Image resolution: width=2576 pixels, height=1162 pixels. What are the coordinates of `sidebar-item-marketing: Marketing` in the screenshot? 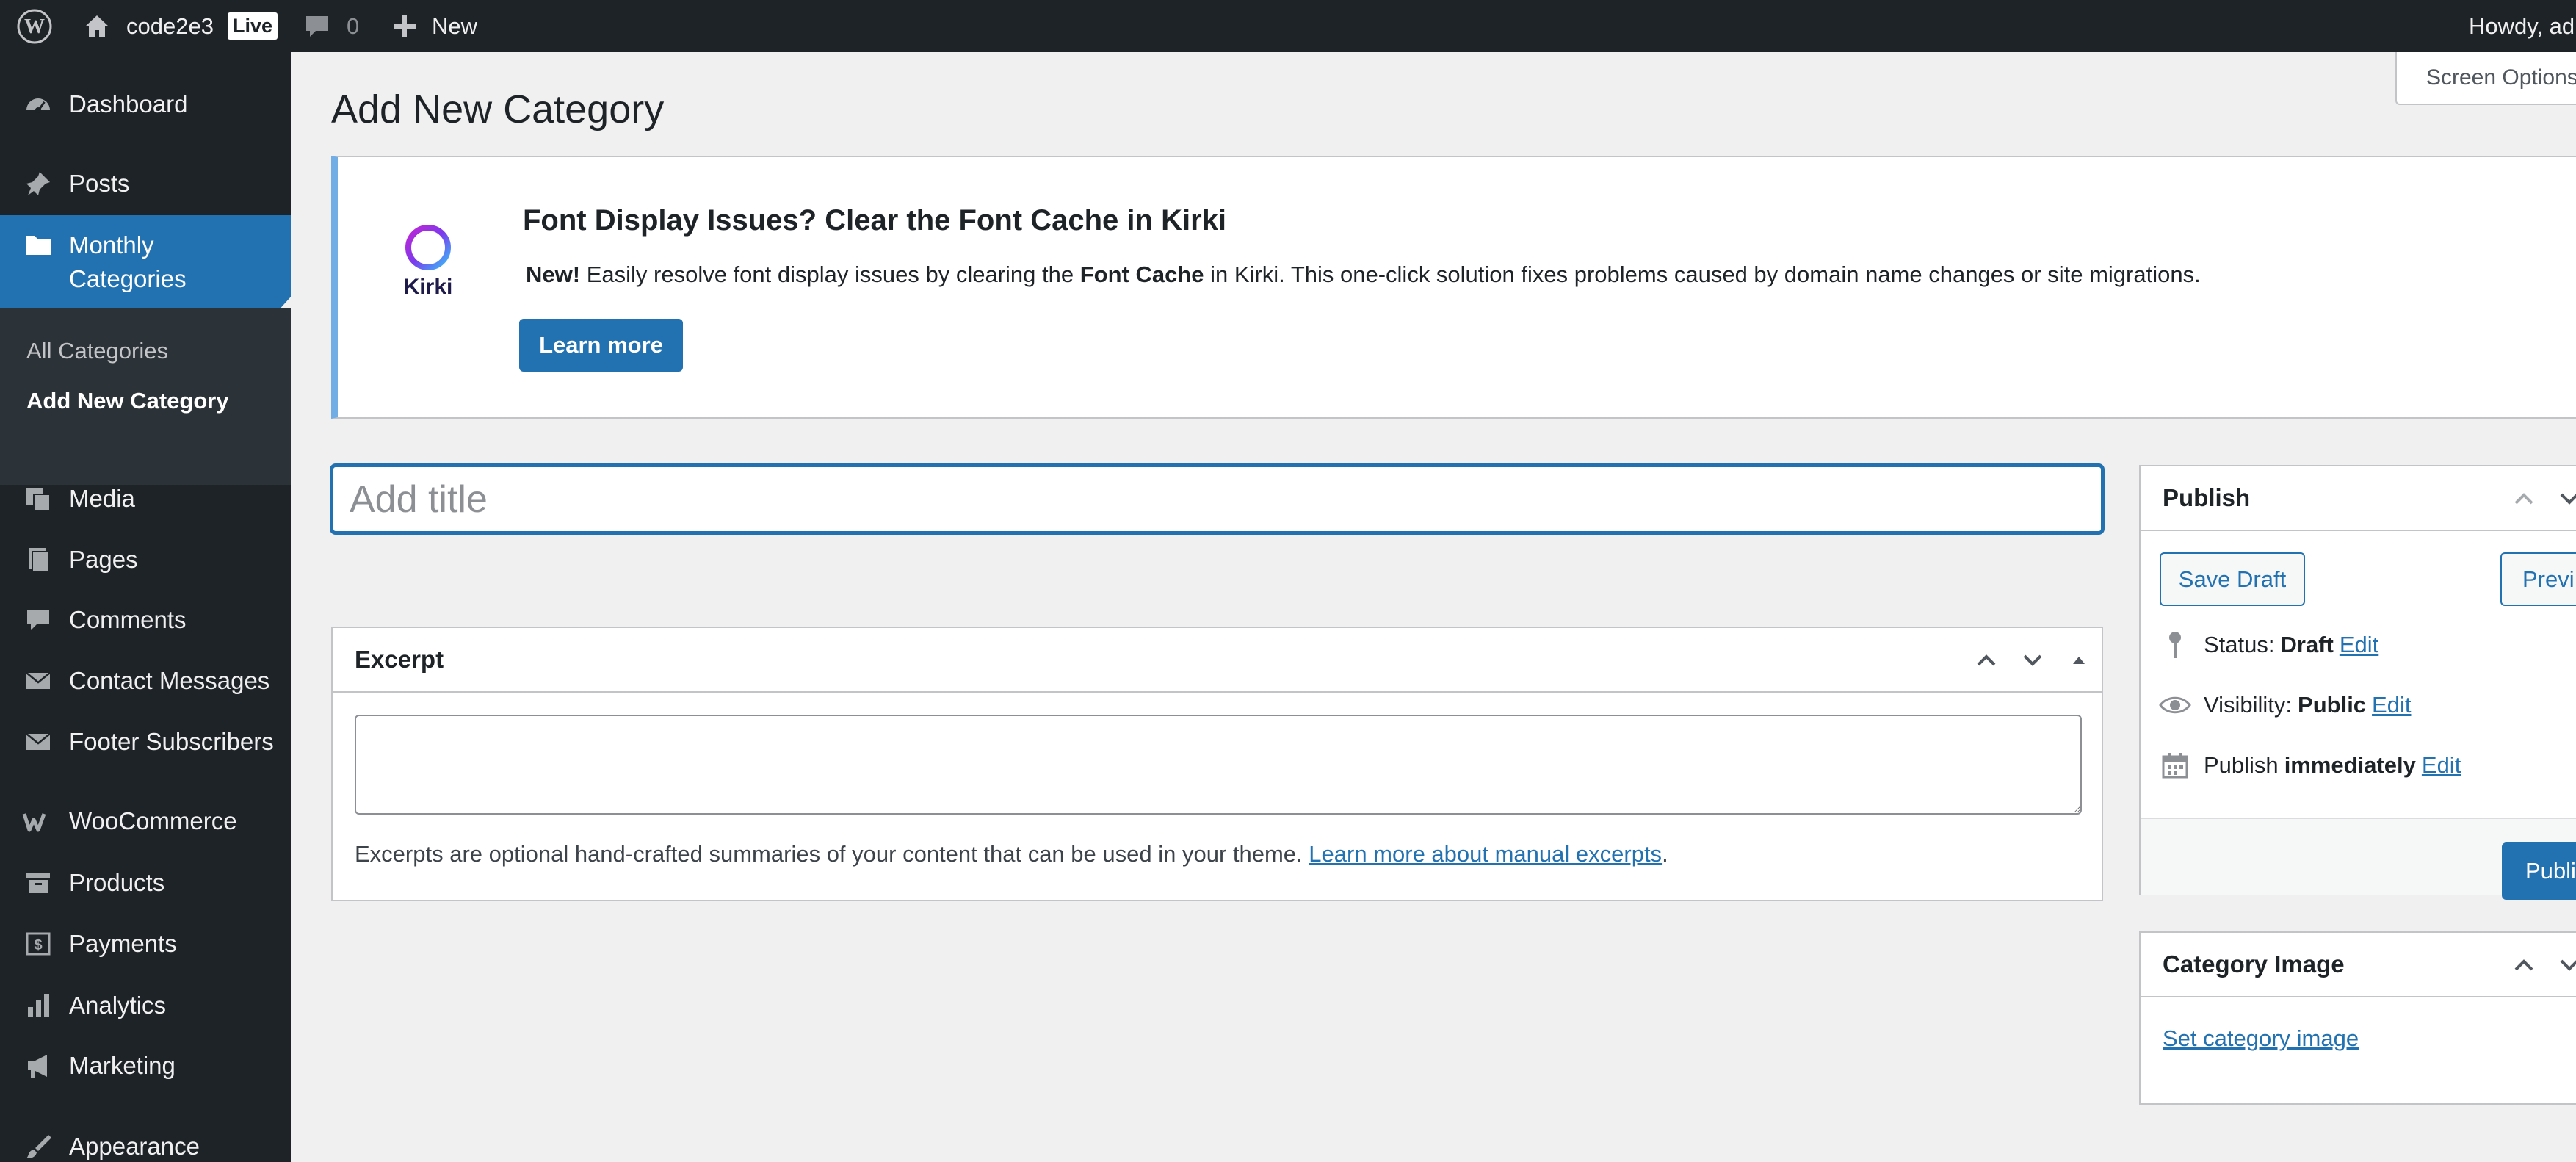 It's located at (145, 1065).